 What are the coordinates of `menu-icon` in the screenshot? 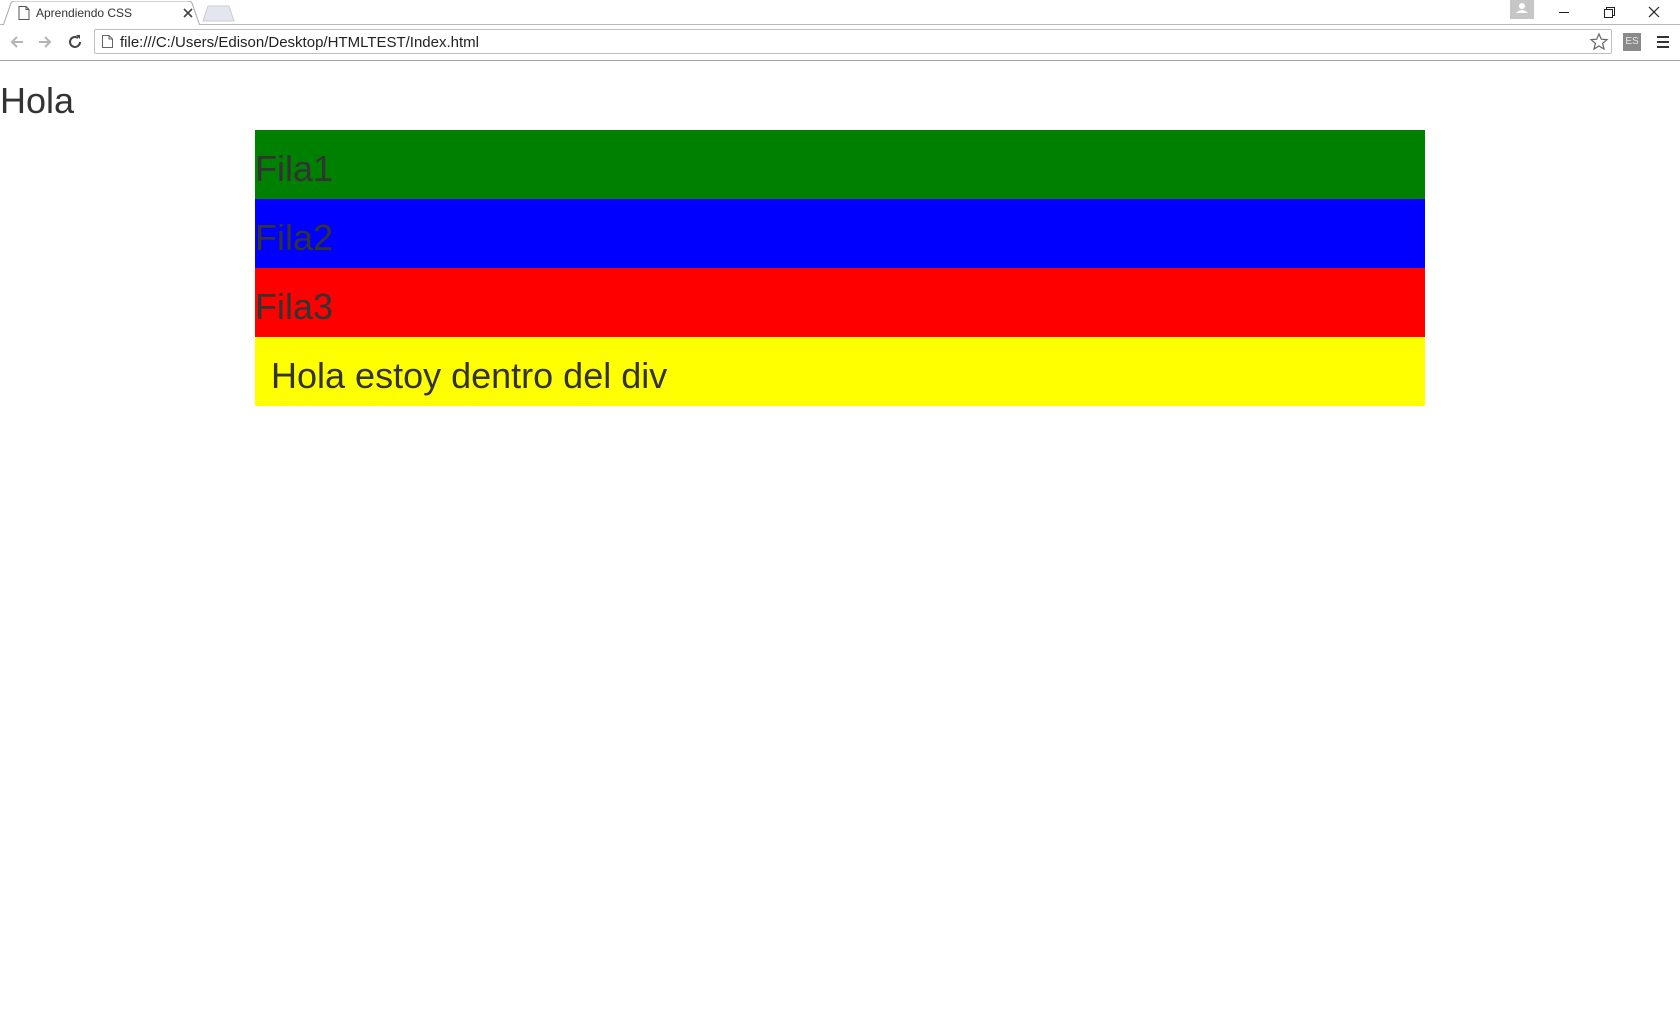 It's located at (1663, 42).